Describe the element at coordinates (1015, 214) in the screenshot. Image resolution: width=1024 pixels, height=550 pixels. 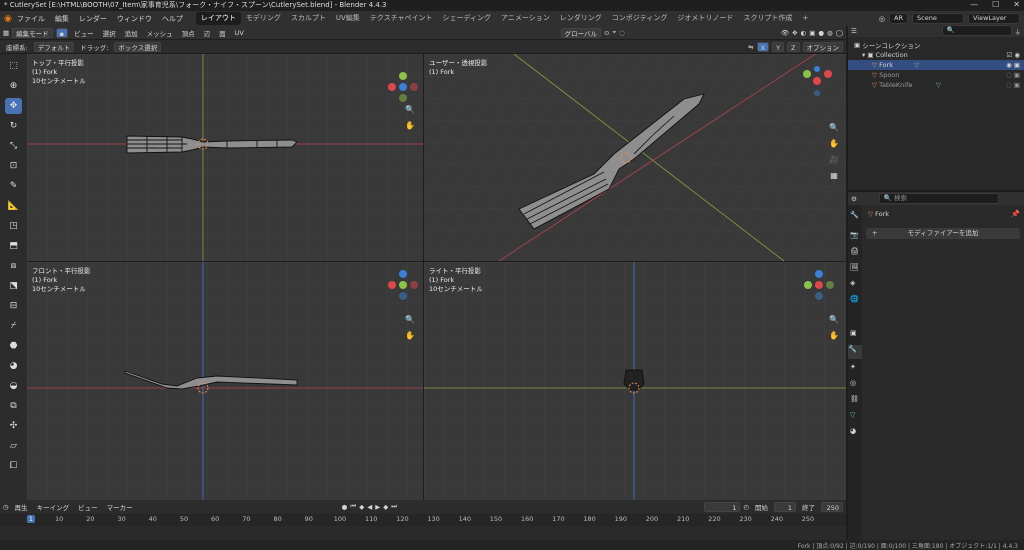
I see `pin-icon: 📌` at that location.